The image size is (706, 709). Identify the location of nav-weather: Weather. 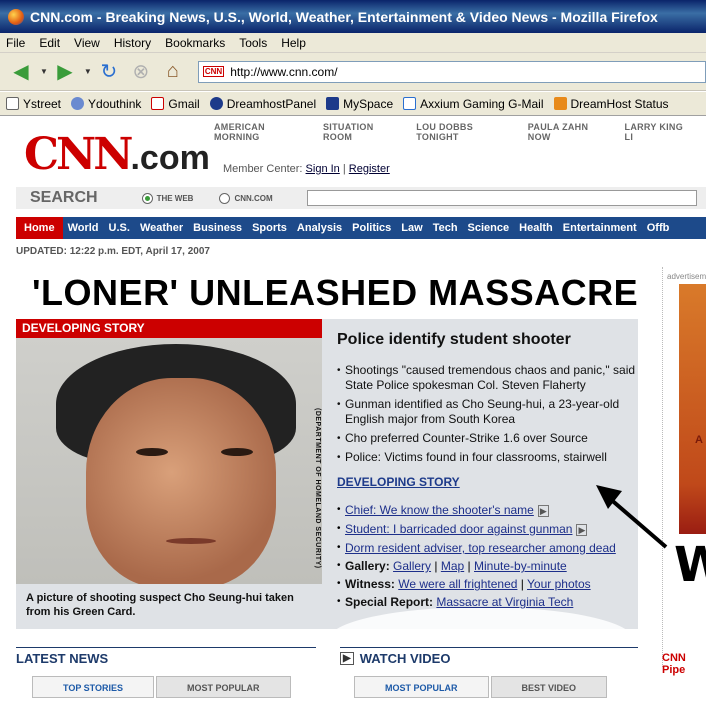
(161, 228).